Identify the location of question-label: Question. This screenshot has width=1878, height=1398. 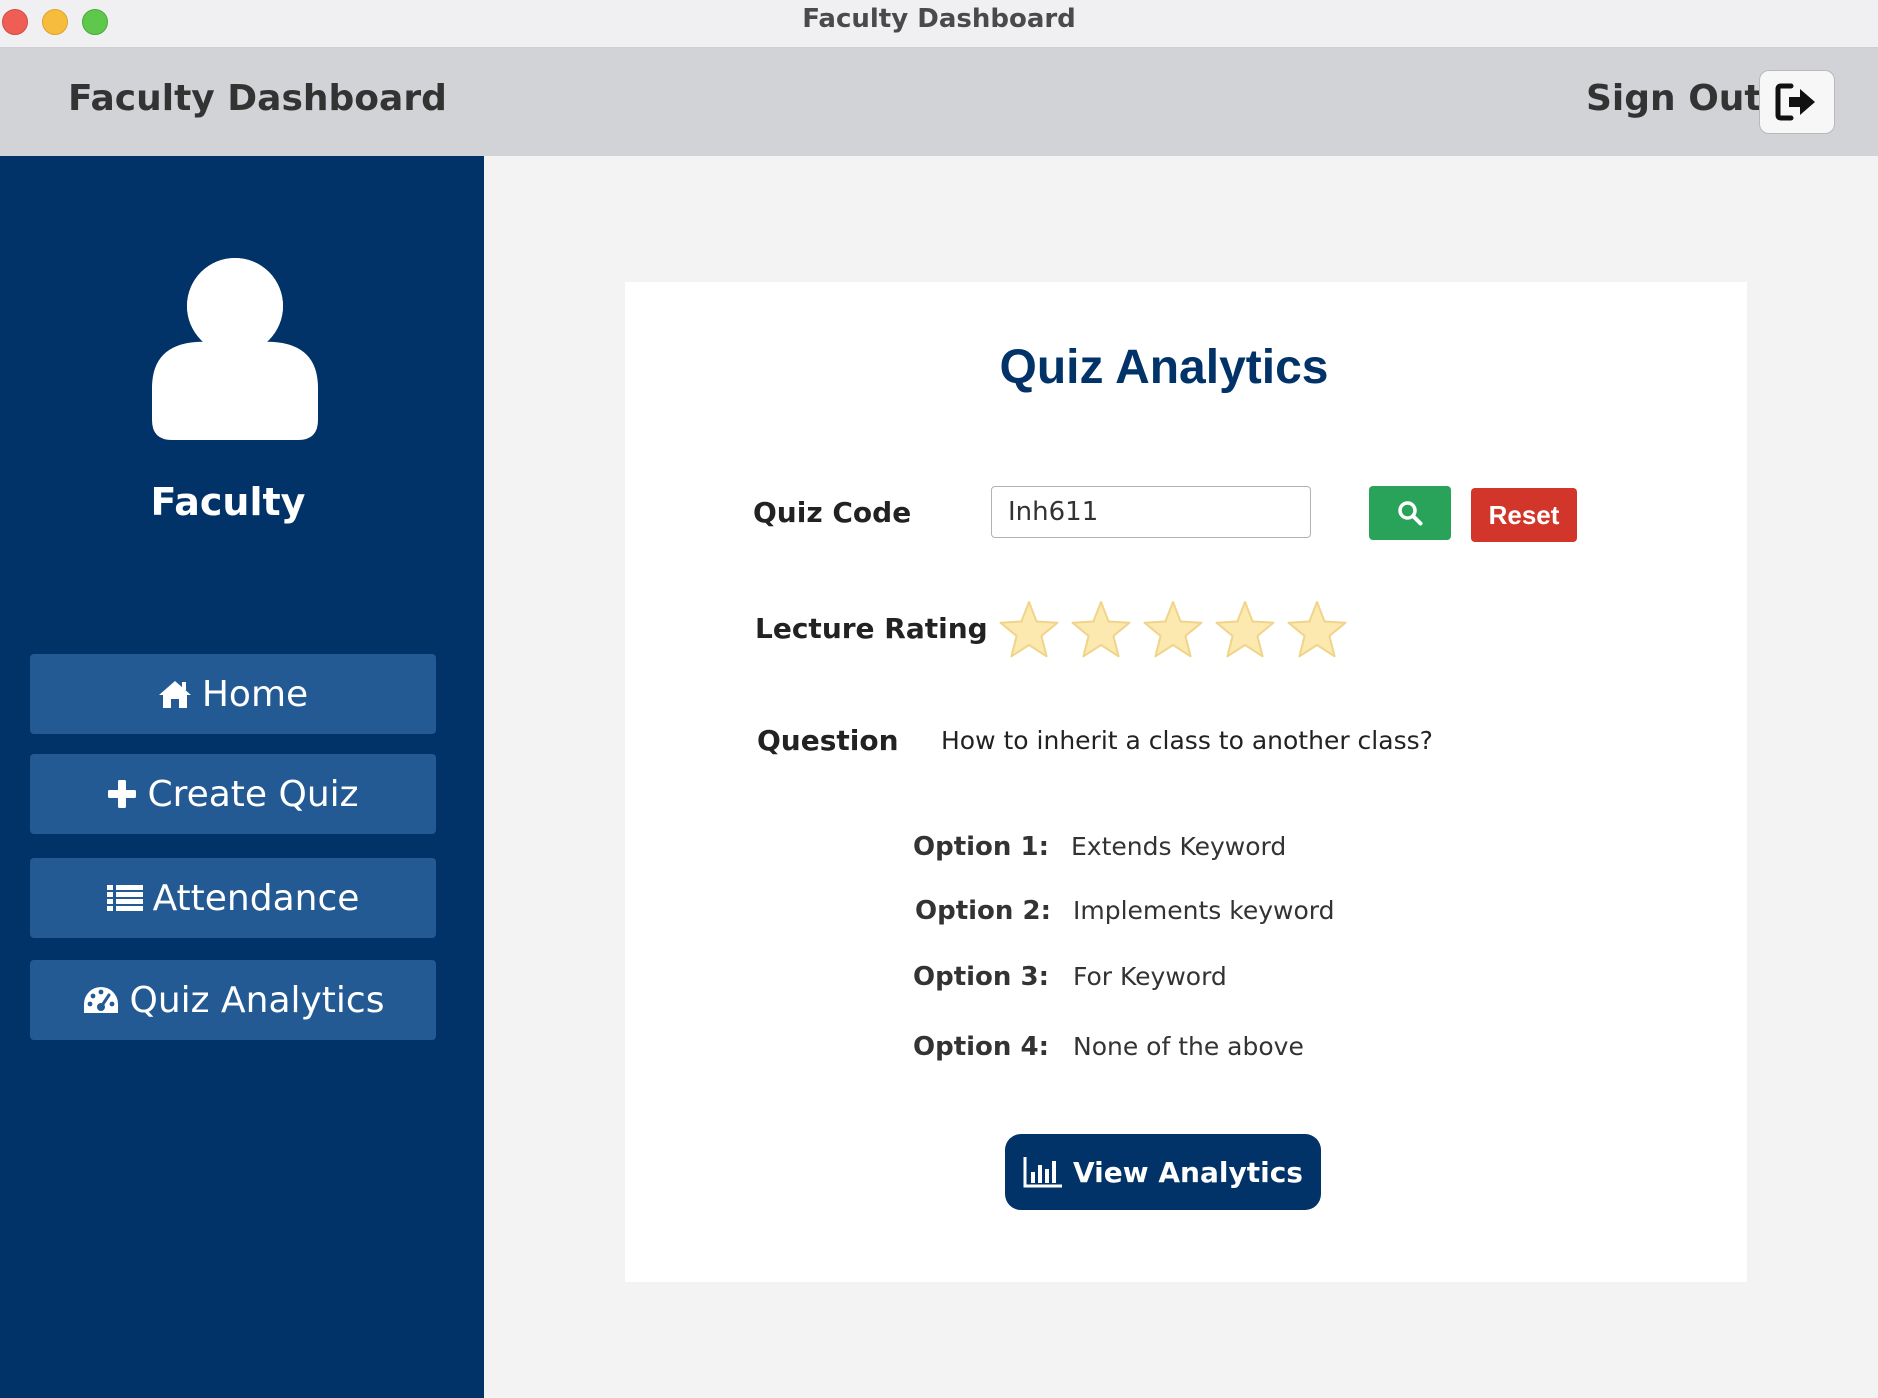
(828, 740).